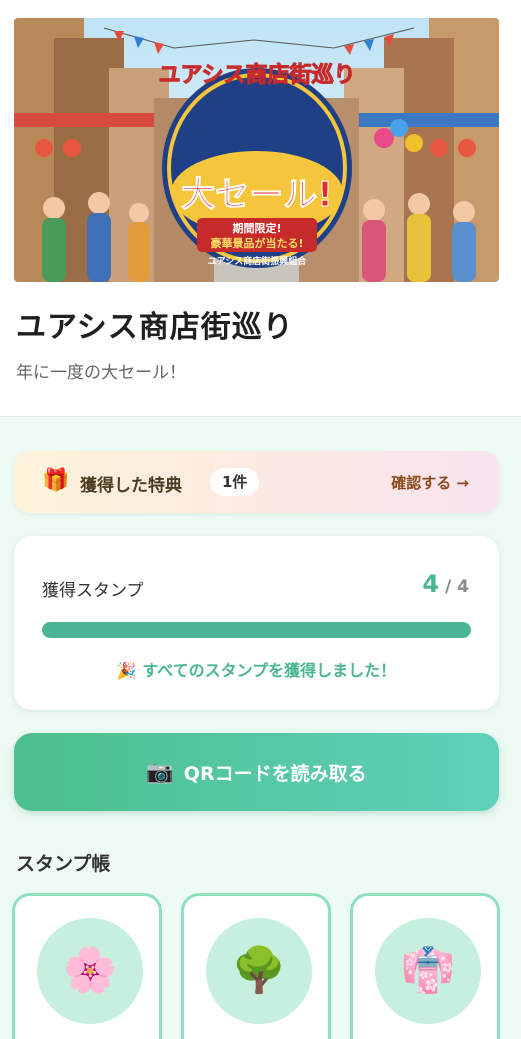 This screenshot has height=1039, width=521. What do you see at coordinates (56, 480) in the screenshot?
I see `gift-icon: 🎁` at bounding box center [56, 480].